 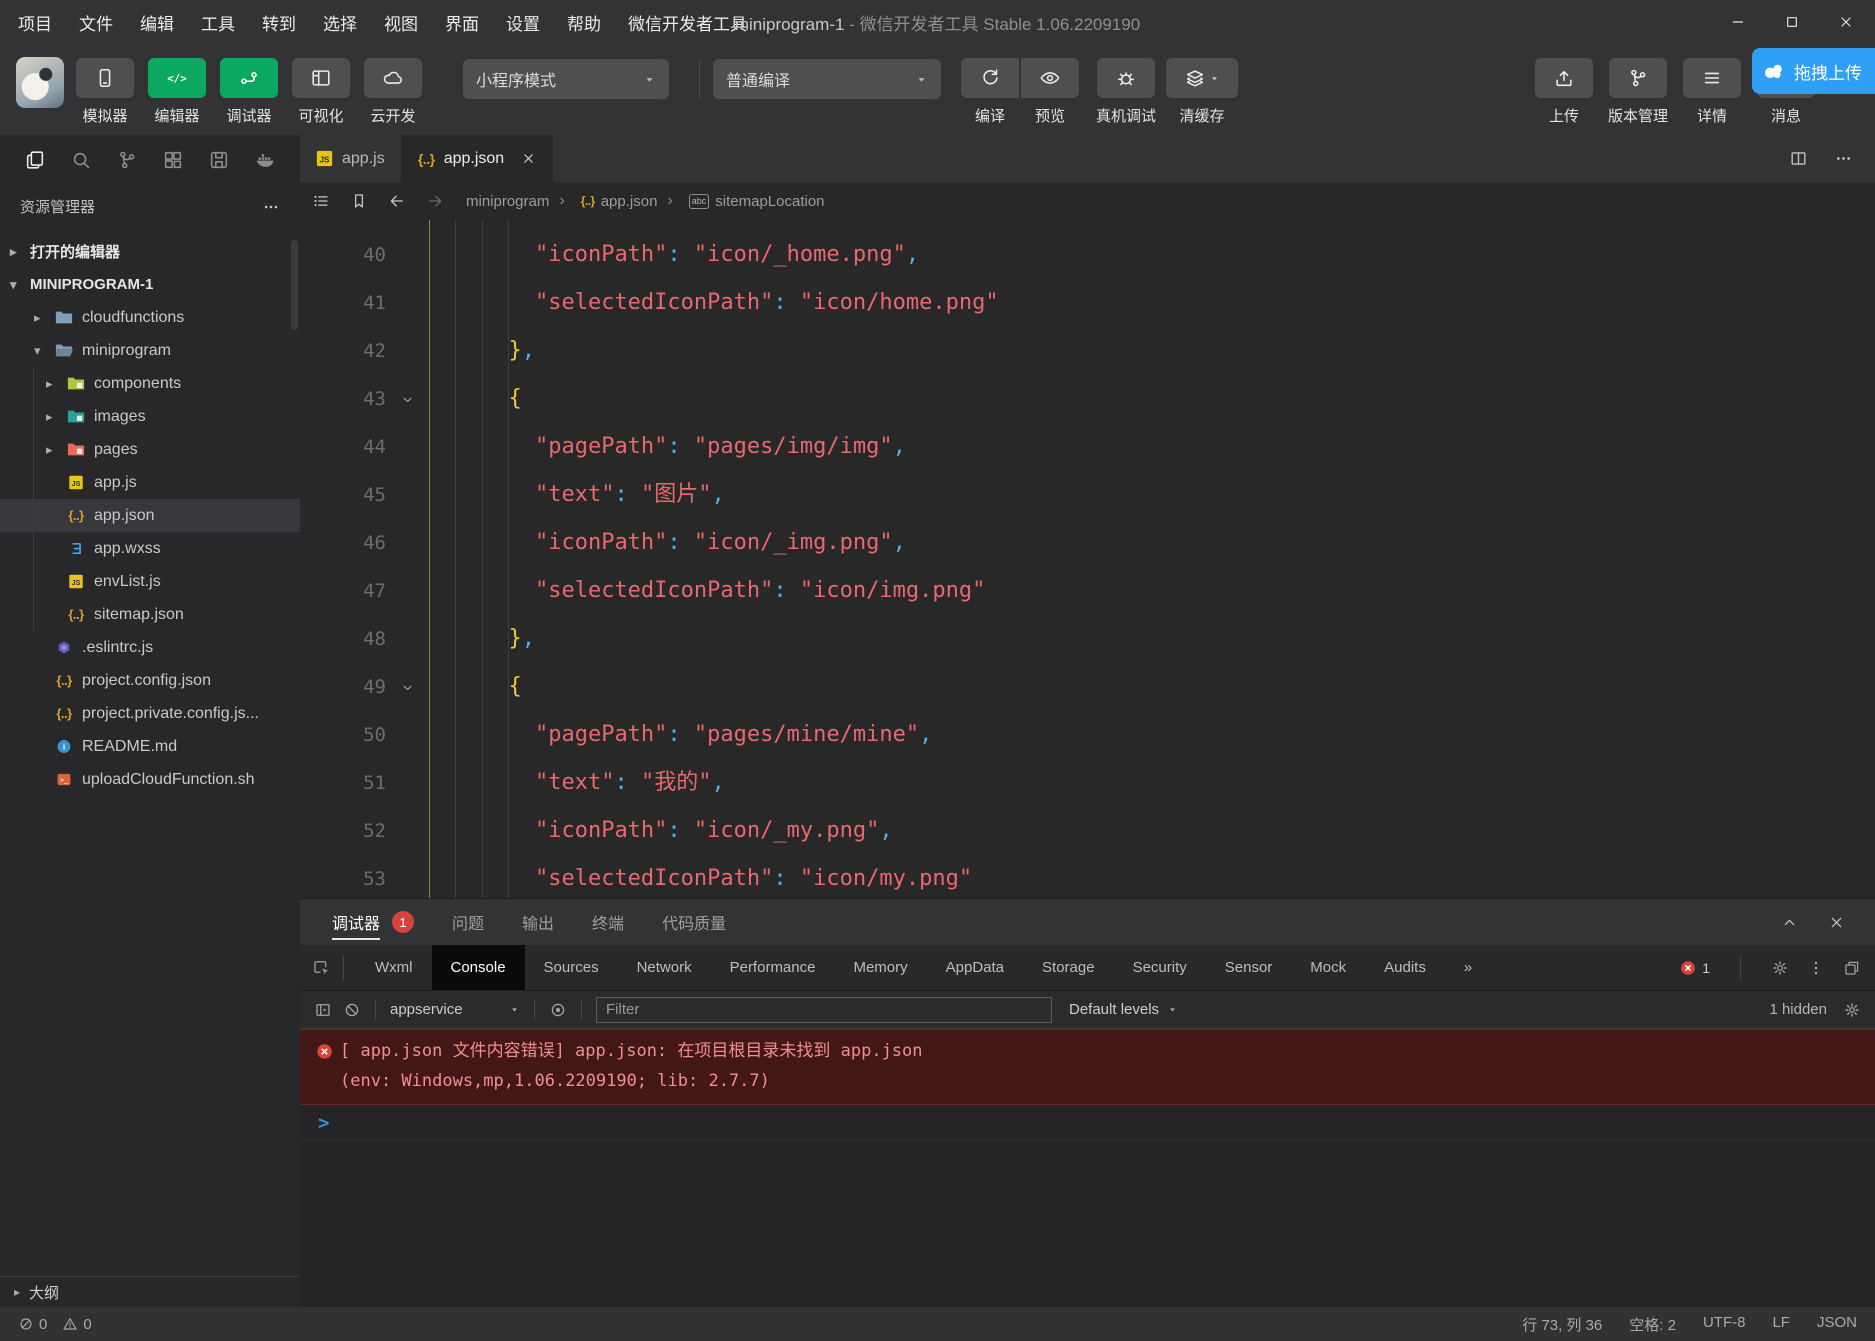 I want to click on devtools-tab: Console, so click(x=478, y=967).